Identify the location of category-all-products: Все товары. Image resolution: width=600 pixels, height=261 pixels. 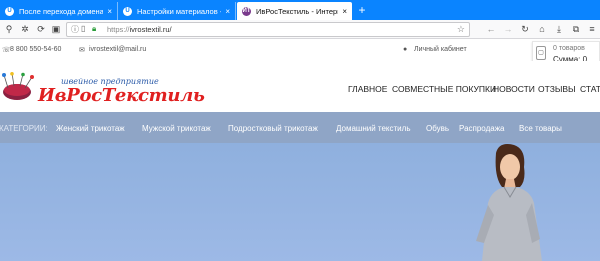
(540, 128).